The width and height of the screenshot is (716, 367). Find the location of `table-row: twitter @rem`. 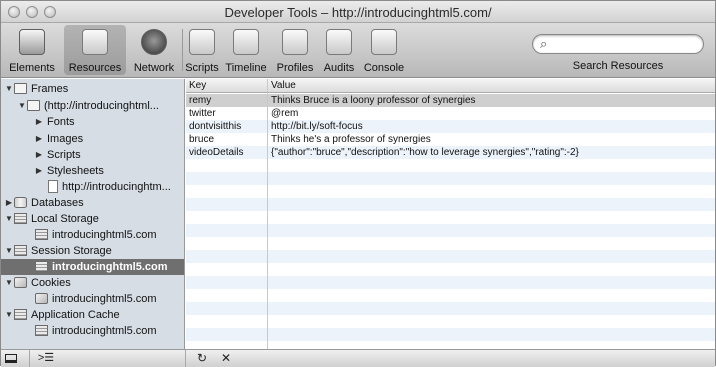

table-row: twitter @rem is located at coordinates (450, 113).